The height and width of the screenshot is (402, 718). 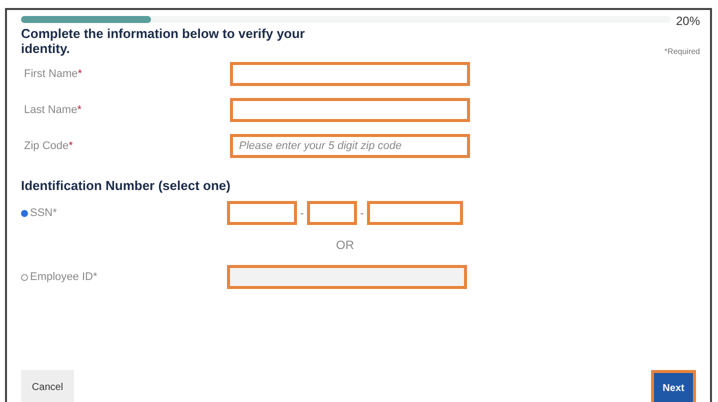 What do you see at coordinates (43, 213) in the screenshot?
I see `field-label: SSN*` at bounding box center [43, 213].